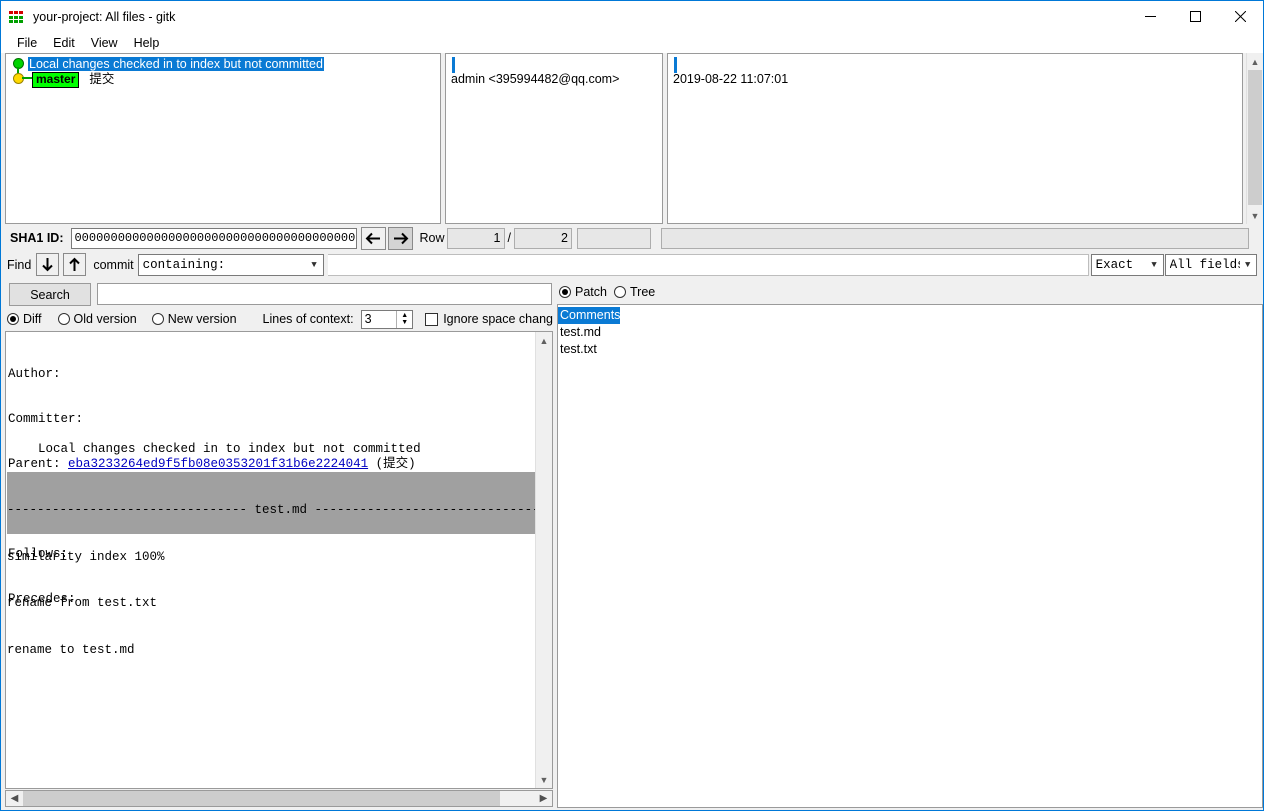 The image size is (1264, 811). What do you see at coordinates (387, 319) in the screenshot?
I see `lines-of-context-stepper: 3 ▲ ▼` at bounding box center [387, 319].